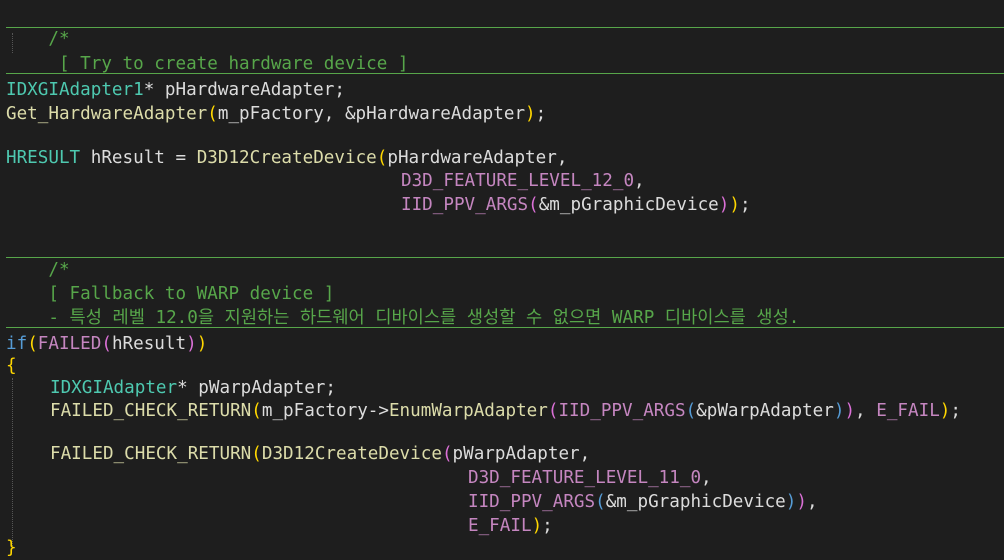 This screenshot has width=1004, height=560. What do you see at coordinates (765, 411) in the screenshot?
I see `code-text: &pWarpAdapter` at bounding box center [765, 411].